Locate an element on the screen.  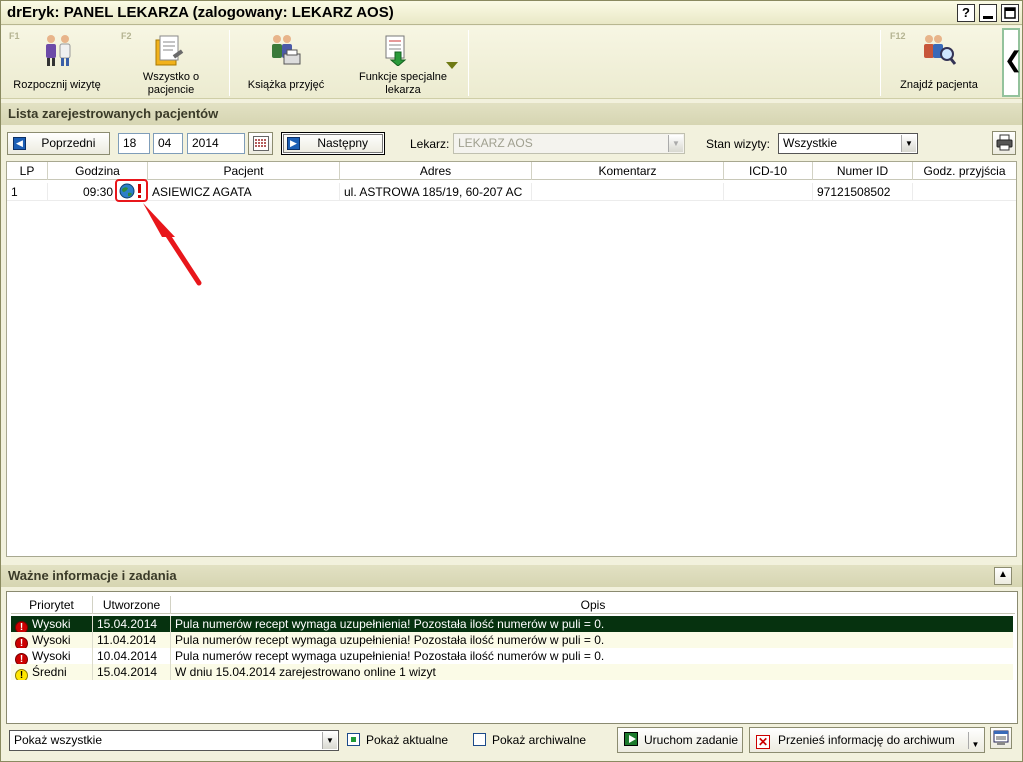
collapse-panel-button: ❮ is located at coordinates (1012, 62).